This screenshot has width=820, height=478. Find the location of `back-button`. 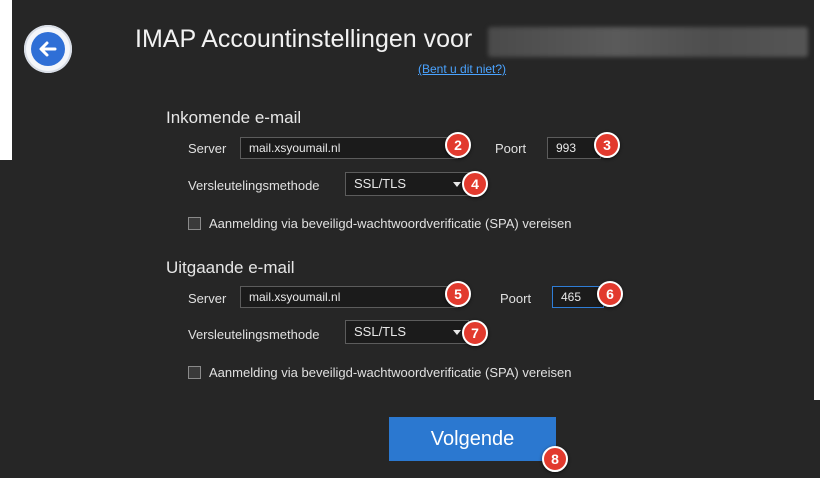

back-button is located at coordinates (48, 49).